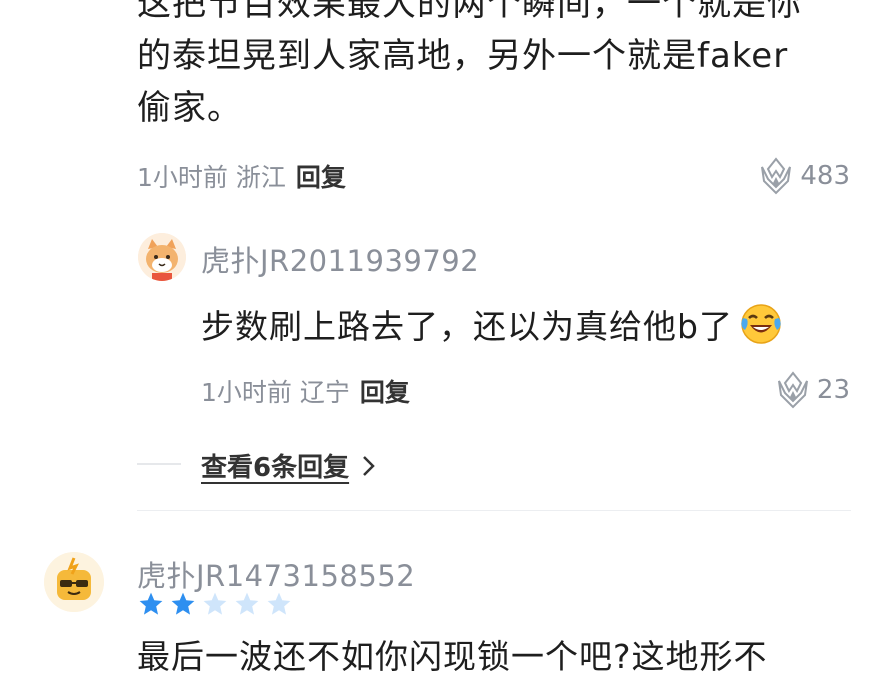 This screenshot has width=888, height=678. I want to click on comment-text-line: 这把节目效果最大的两个瞬间，一个就是你, so click(469, 12).